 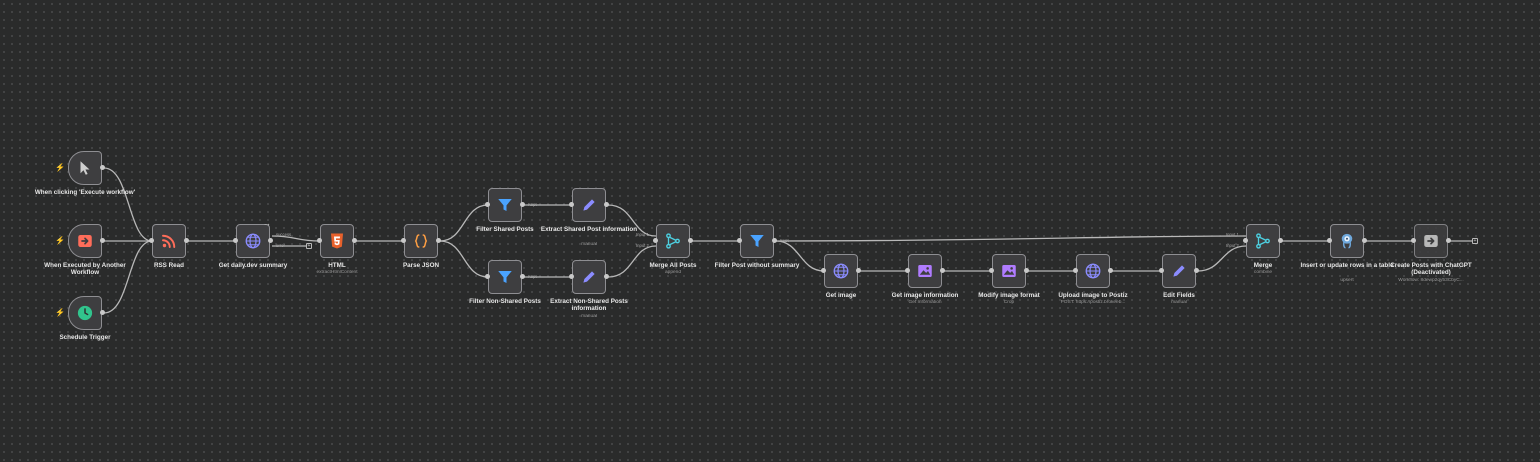 I want to click on node-mergeall, so click(x=673, y=241).